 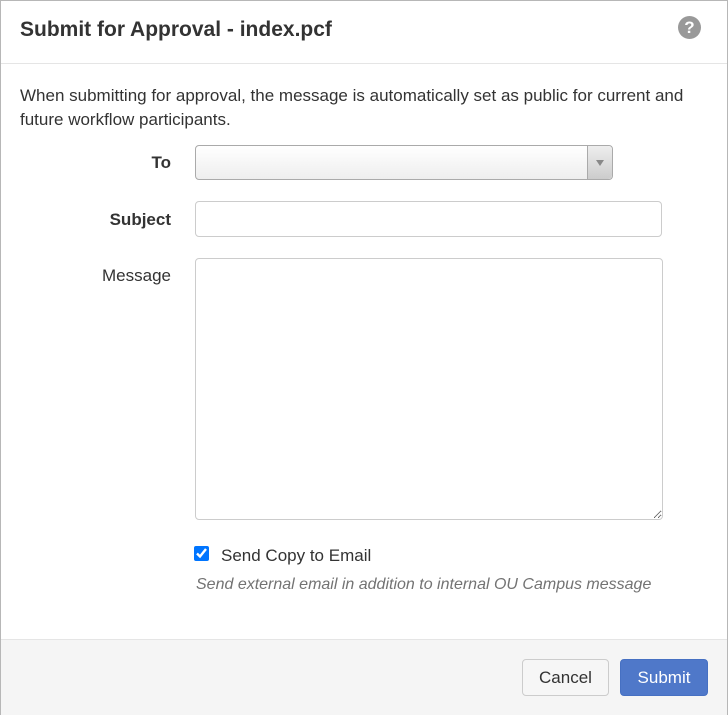 I want to click on question-circle-icon: ?, so click(x=689, y=27).